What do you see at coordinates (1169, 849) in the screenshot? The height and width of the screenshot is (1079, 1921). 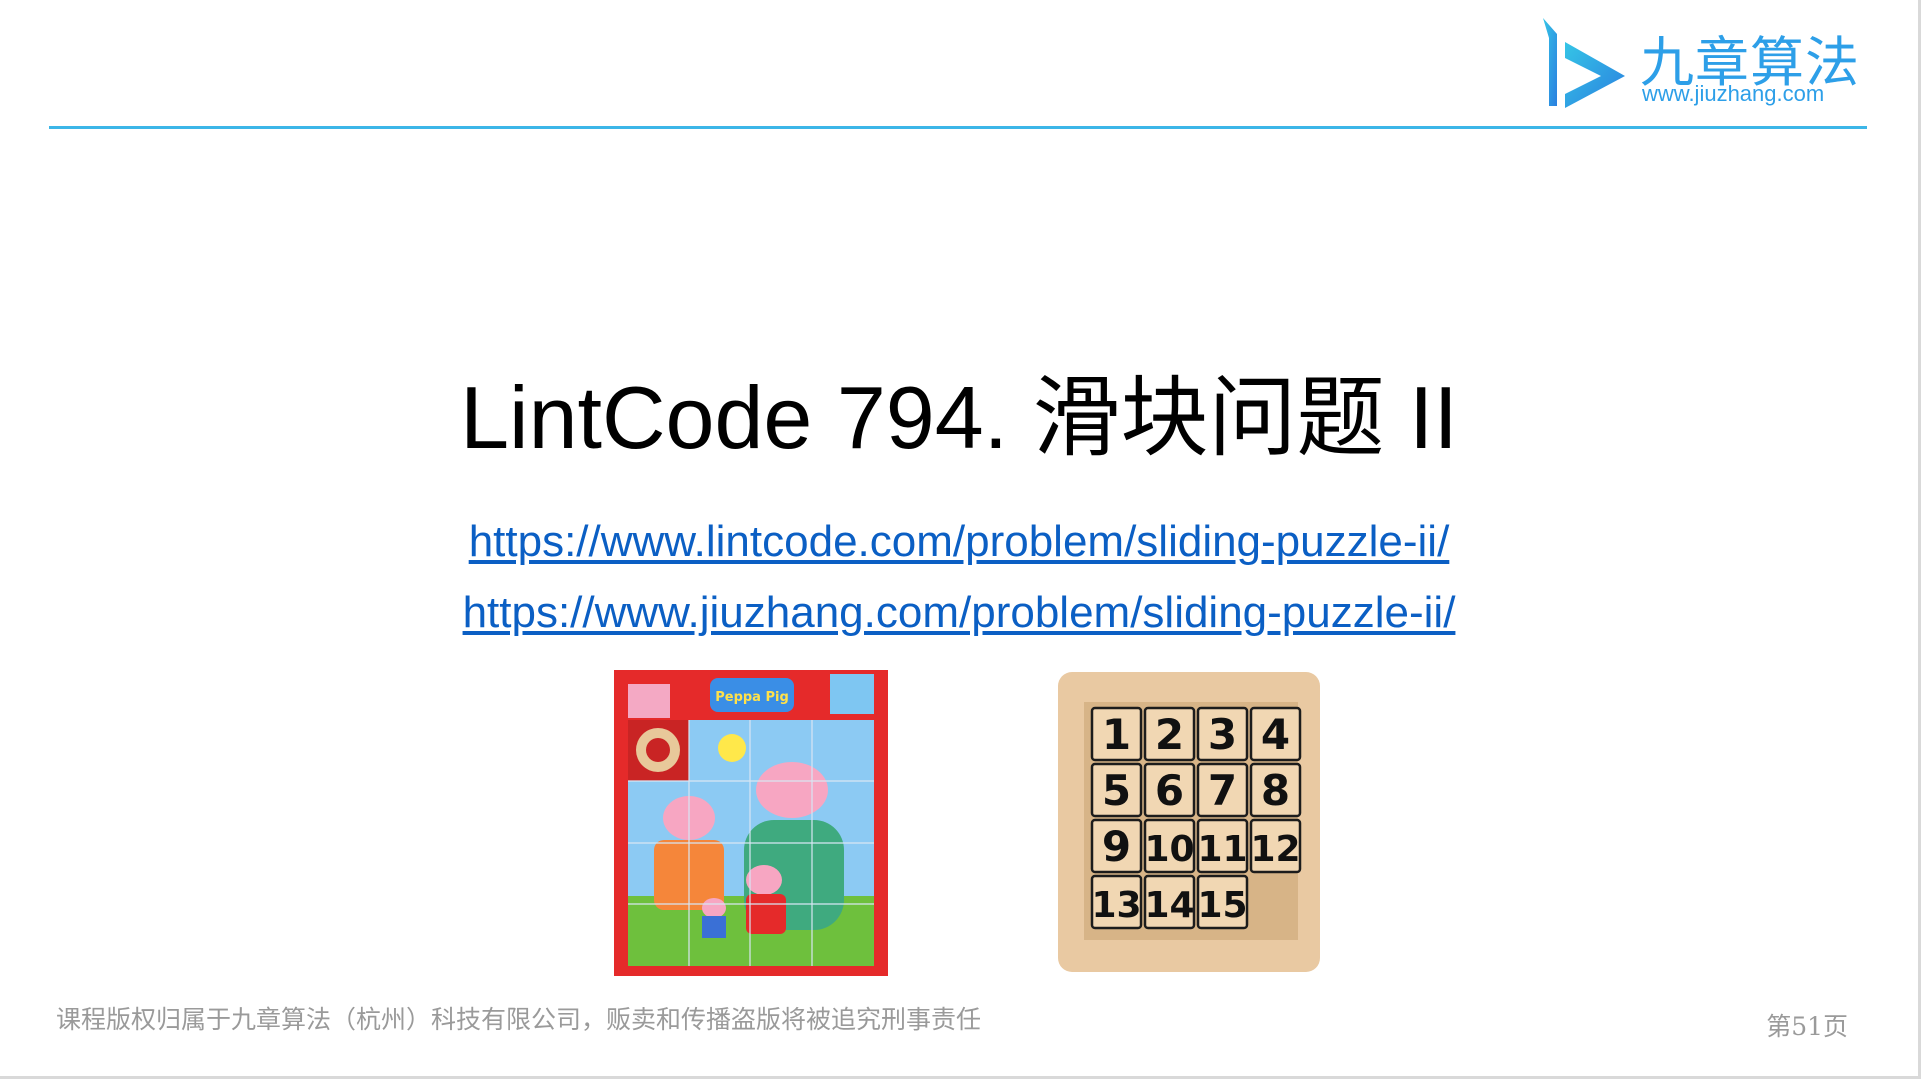 I see `number-tile-label: 10` at bounding box center [1169, 849].